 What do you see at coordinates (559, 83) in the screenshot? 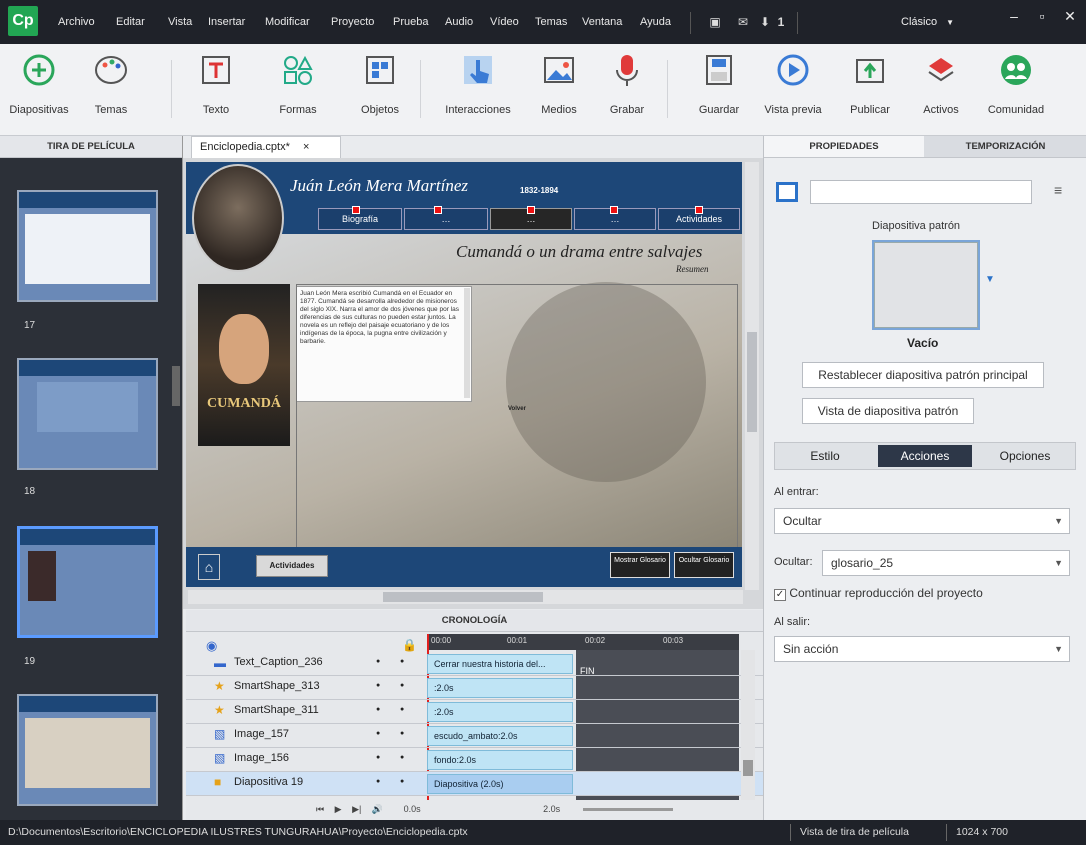
I see `media-tool: Medios` at bounding box center [559, 83].